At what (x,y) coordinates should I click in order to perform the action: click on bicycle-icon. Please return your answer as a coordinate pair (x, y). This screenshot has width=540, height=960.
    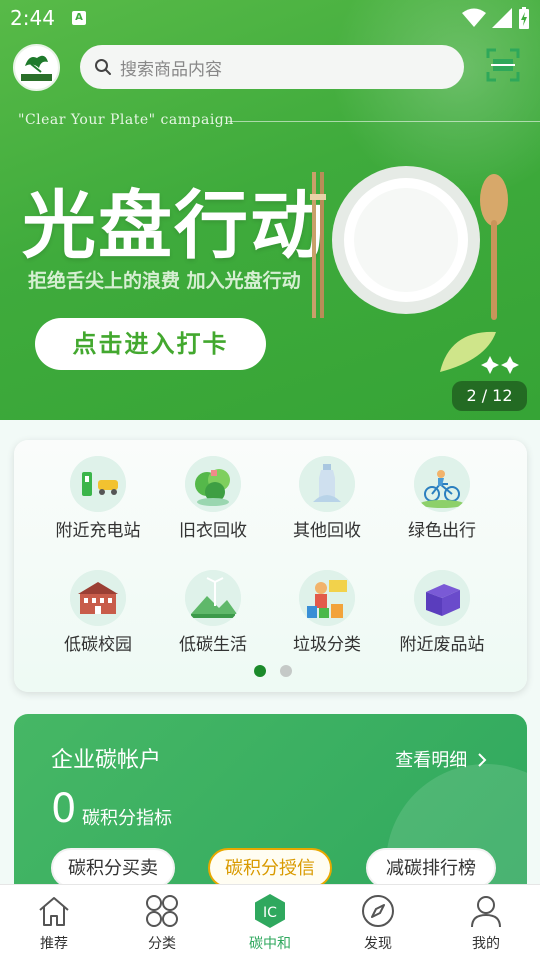
    Looking at the image, I should click on (442, 484).